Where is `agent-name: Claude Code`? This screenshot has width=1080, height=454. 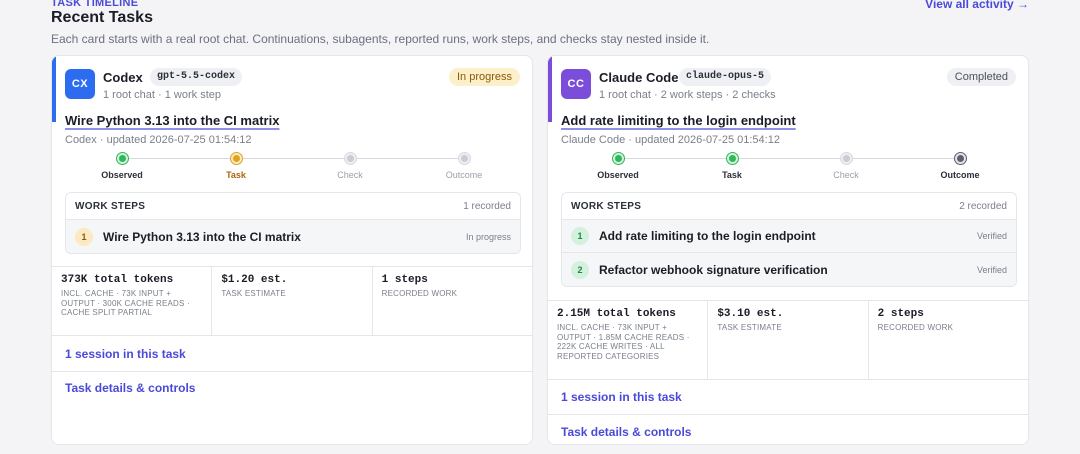 agent-name: Claude Code is located at coordinates (639, 77).